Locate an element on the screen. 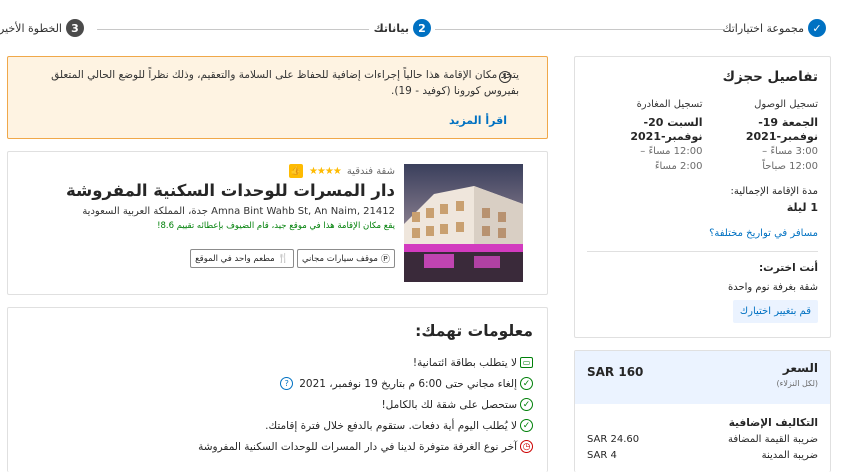 The height and width of the screenshot is (472, 846). fee-label: ضريبة القيمة المضافة is located at coordinates (773, 439).